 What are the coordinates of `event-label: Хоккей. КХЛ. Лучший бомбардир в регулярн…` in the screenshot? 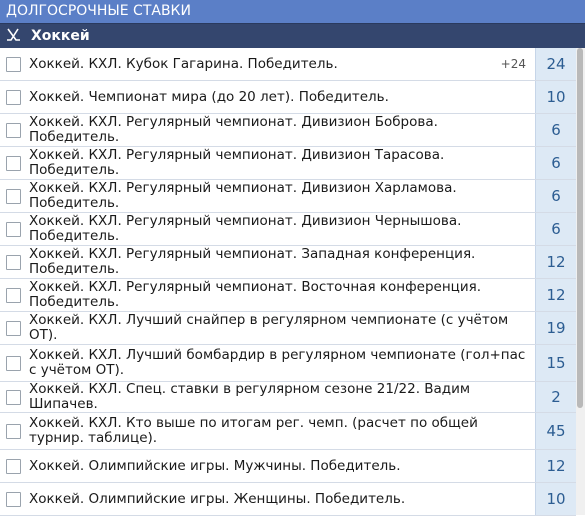 It's located at (278, 363).